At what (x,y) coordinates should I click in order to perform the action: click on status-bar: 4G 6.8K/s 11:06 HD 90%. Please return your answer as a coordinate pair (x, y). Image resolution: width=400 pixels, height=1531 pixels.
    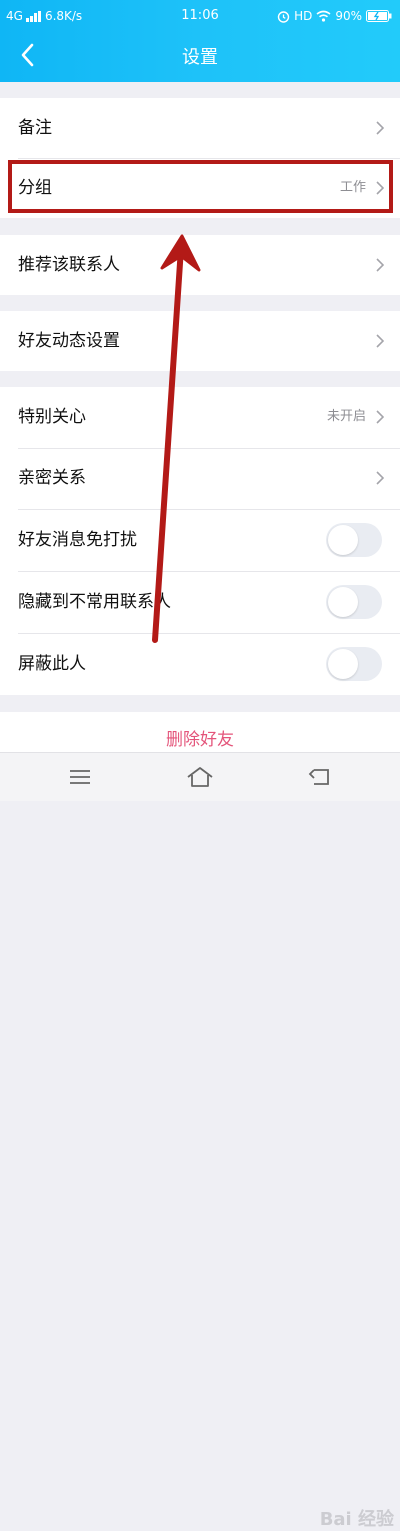
    Looking at the image, I should click on (200, 16).